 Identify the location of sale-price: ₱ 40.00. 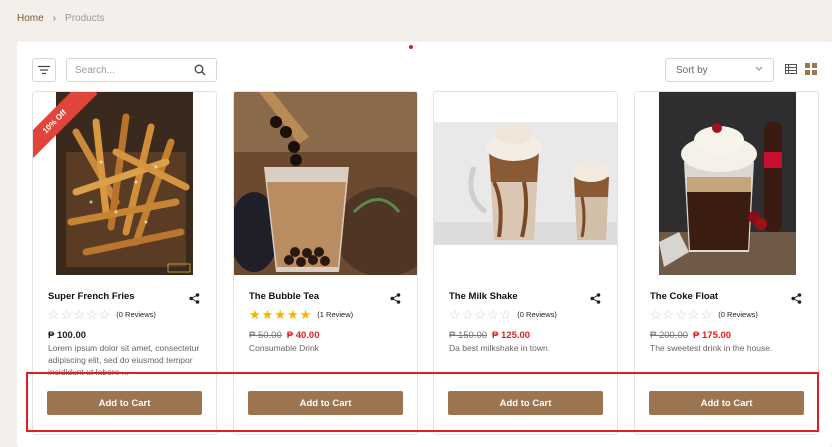
(303, 335).